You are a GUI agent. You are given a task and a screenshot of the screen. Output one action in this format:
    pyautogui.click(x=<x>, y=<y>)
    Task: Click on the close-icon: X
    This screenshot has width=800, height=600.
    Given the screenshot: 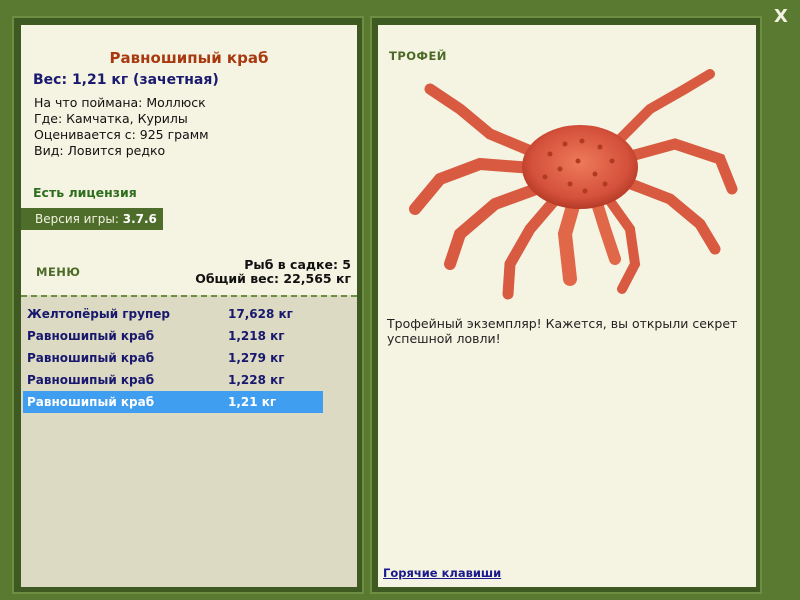 What is the action you would take?
    pyautogui.click(x=781, y=16)
    